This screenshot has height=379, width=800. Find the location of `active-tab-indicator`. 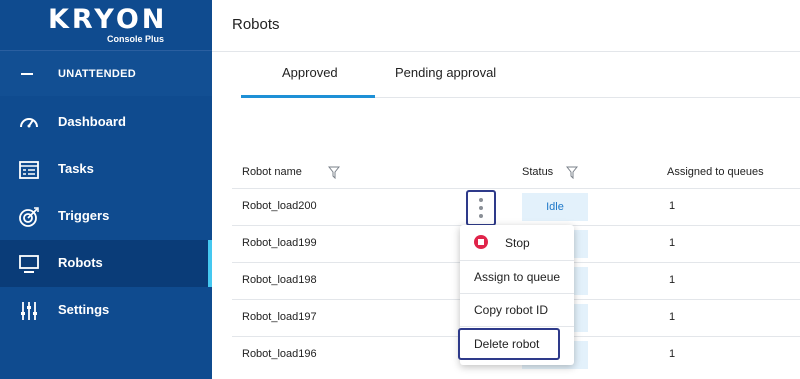

active-tab-indicator is located at coordinates (308, 96).